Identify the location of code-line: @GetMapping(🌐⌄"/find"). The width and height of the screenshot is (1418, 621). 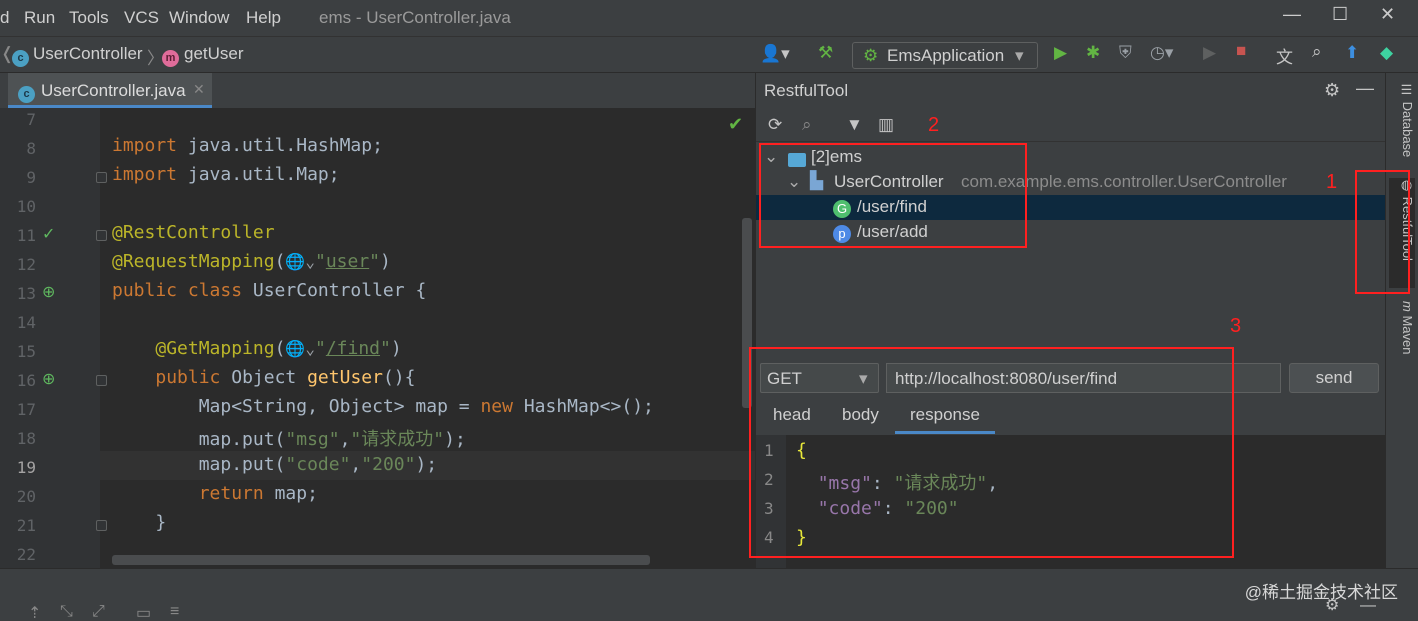
(278, 348).